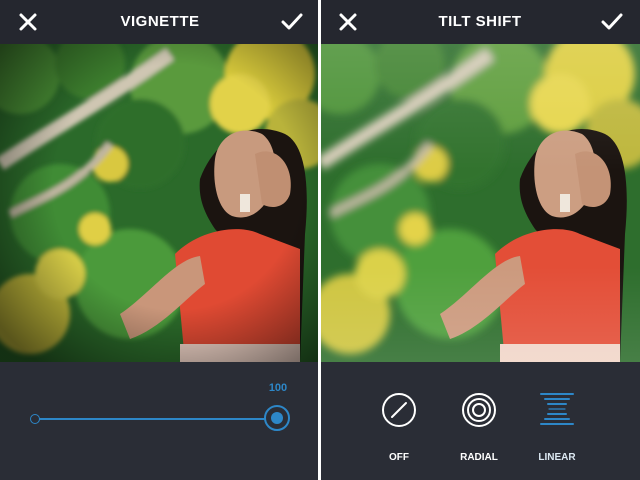  I want to click on slider-handle, so click(277, 418).